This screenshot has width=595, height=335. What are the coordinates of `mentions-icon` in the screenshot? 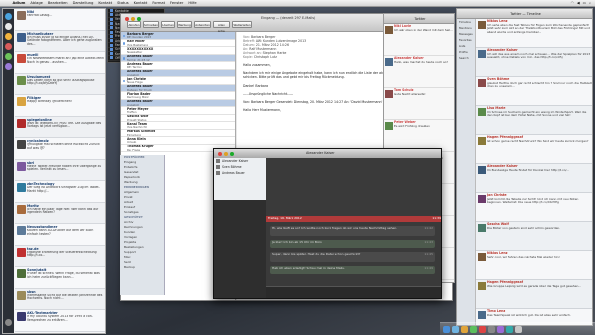 It's located at (8, 36).